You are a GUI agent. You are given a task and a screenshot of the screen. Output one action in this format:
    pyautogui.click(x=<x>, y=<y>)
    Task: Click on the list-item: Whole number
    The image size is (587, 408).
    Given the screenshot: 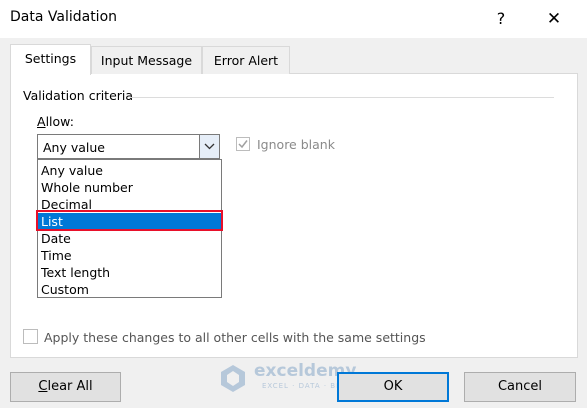 What is the action you would take?
    pyautogui.click(x=129, y=187)
    